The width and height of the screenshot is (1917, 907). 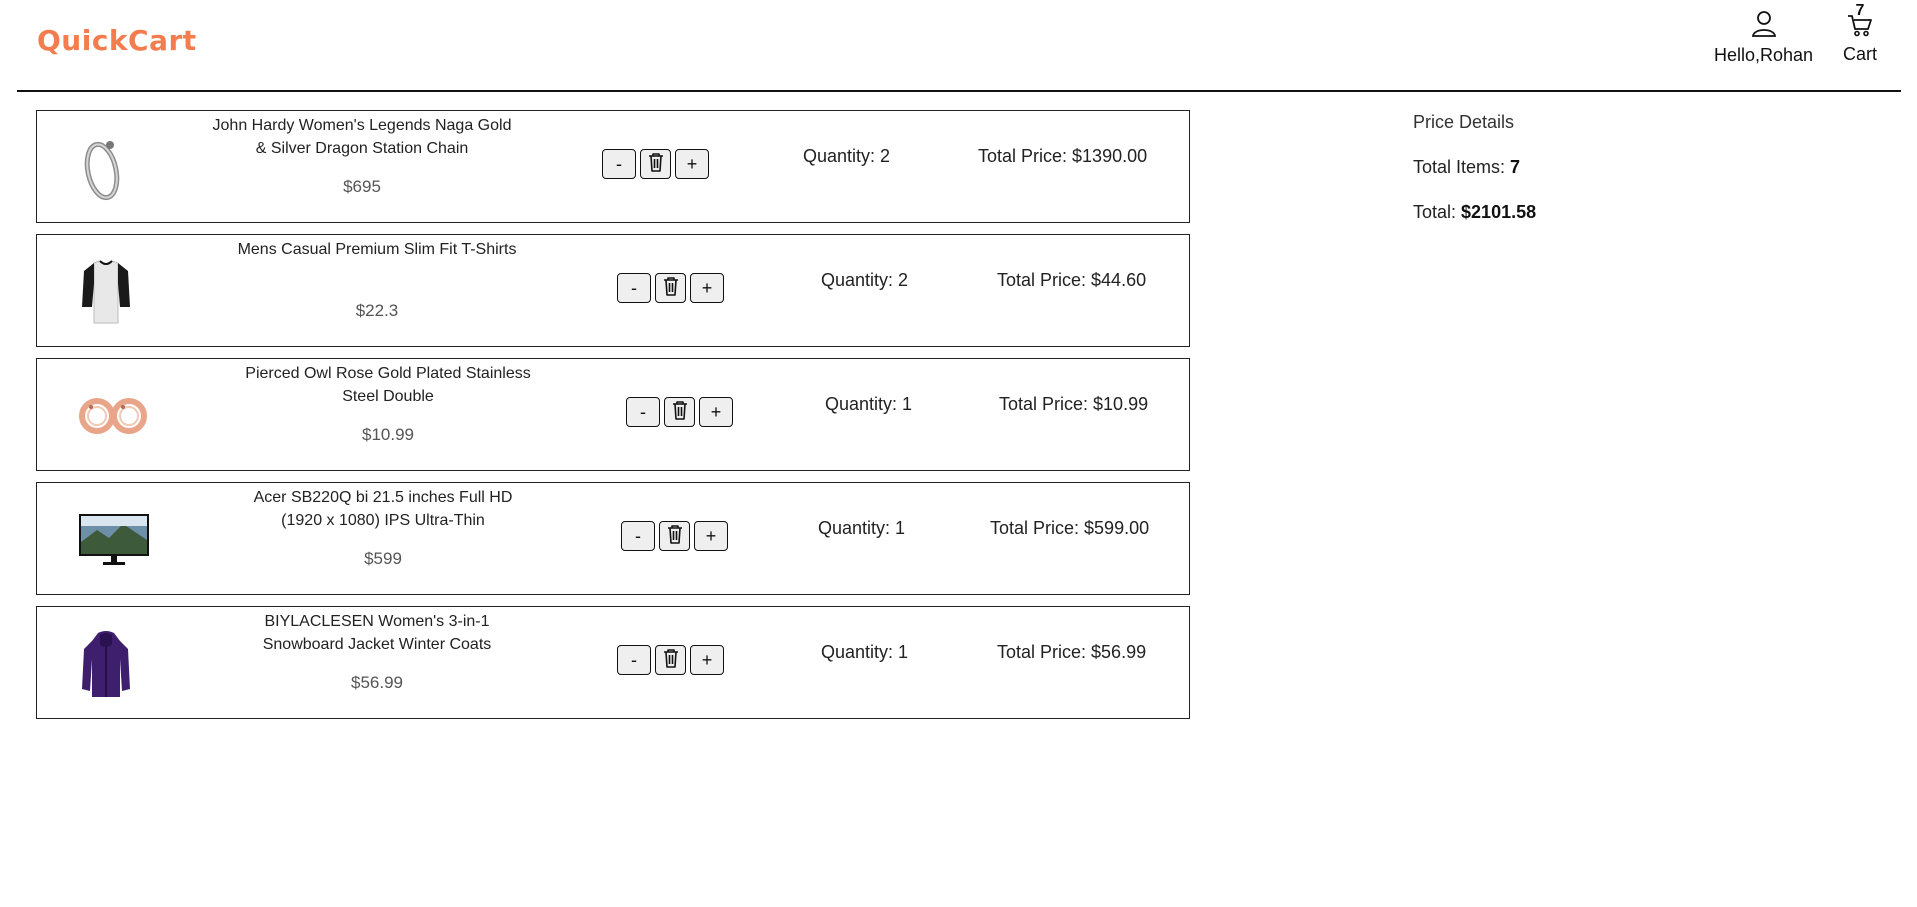 What do you see at coordinates (1072, 280) in the screenshot?
I see `item-total-price: Total Price: $44.60` at bounding box center [1072, 280].